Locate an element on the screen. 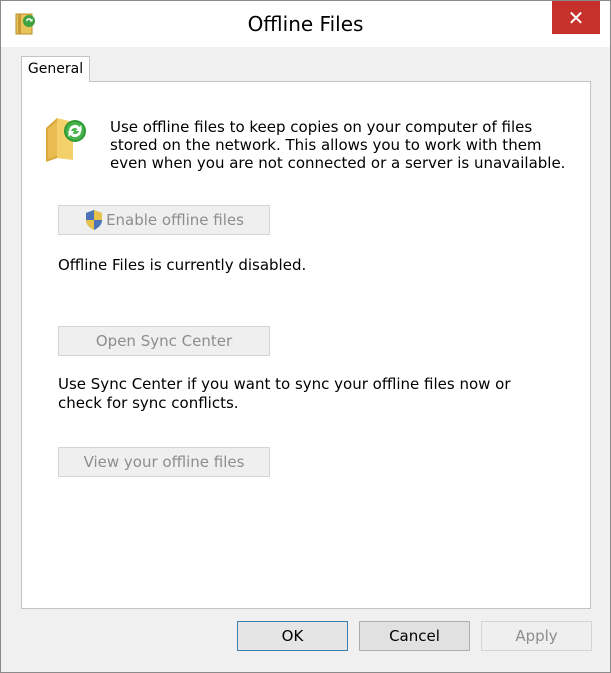  close-icon: ✕ is located at coordinates (576, 17).